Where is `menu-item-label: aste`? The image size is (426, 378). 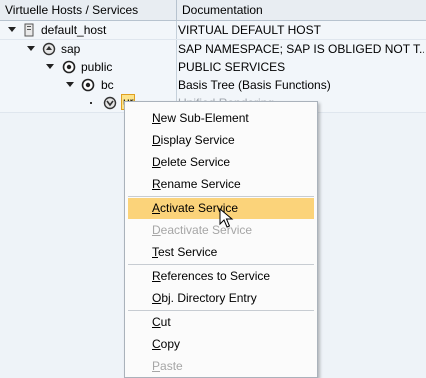 menu-item-label: aste is located at coordinates (171, 366).